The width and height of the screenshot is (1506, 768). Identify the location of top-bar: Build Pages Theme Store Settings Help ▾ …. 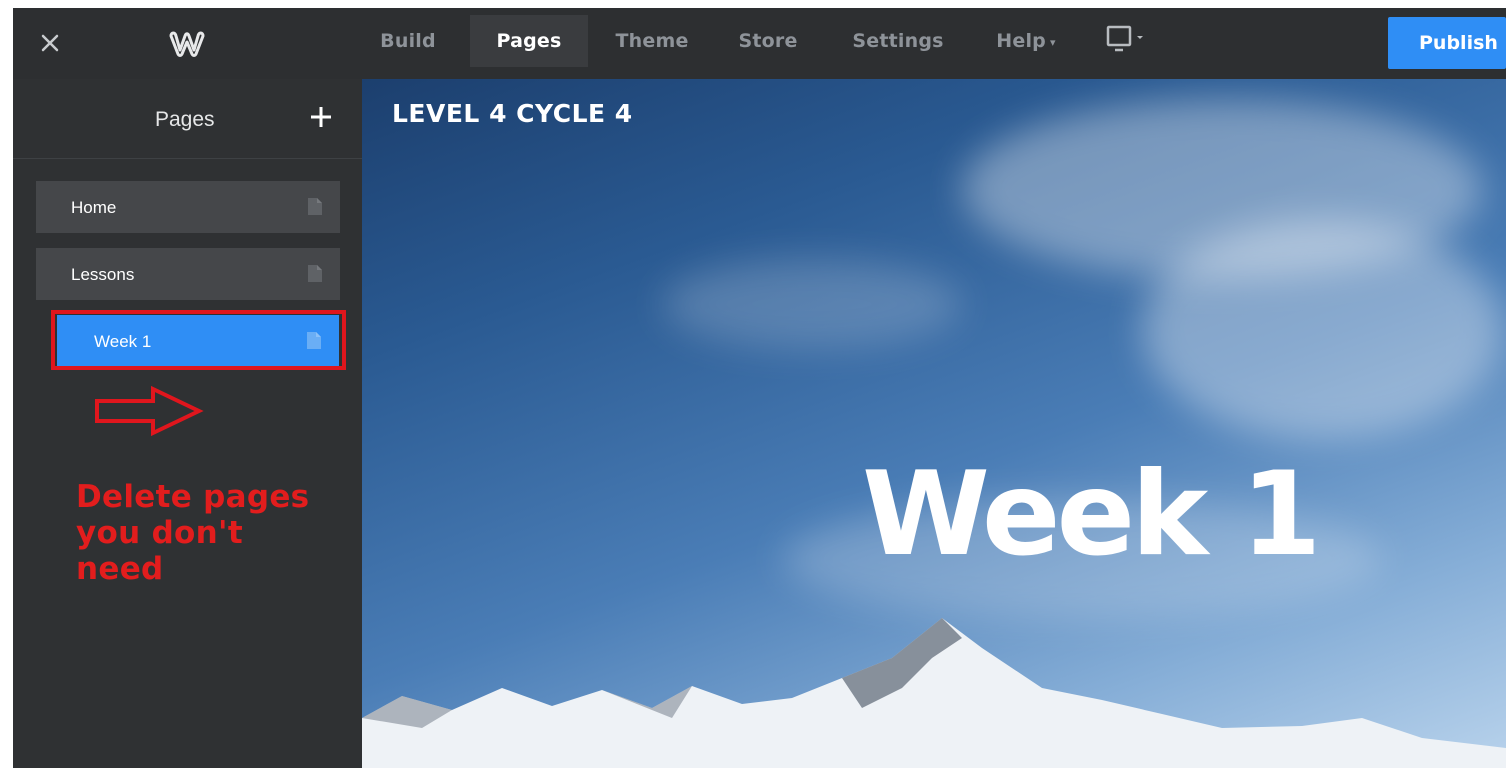
(759, 43).